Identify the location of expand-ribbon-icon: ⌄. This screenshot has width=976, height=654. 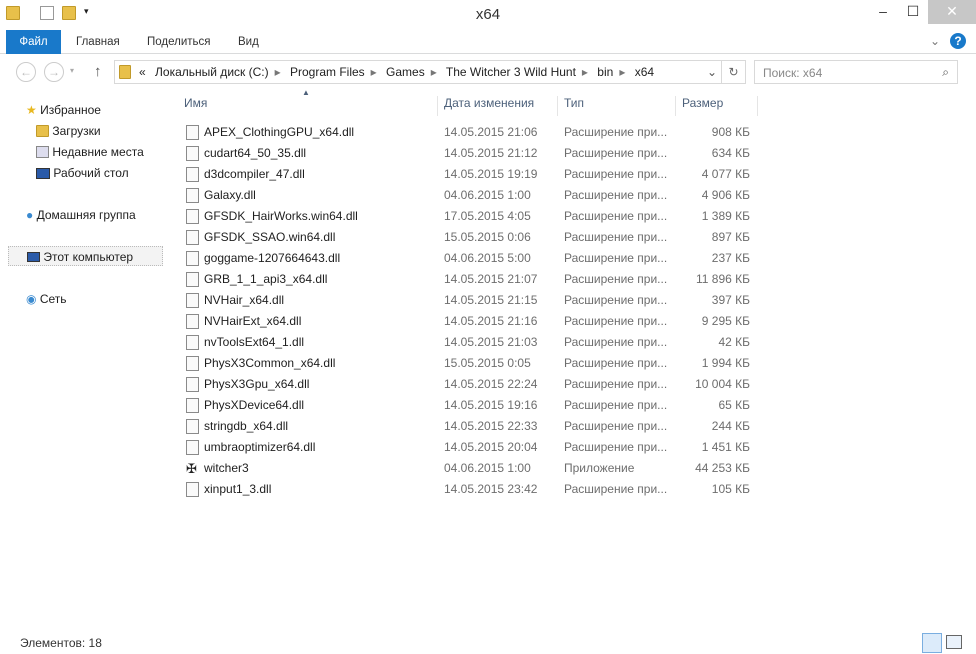
(935, 41).